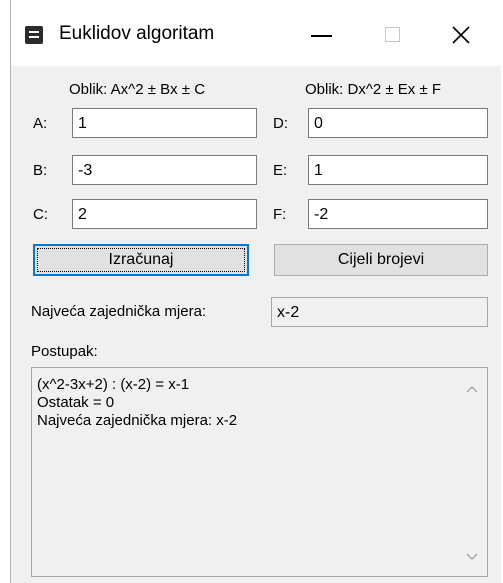  Describe the element at coordinates (164, 123) in the screenshot. I see `input-a: 1` at that location.